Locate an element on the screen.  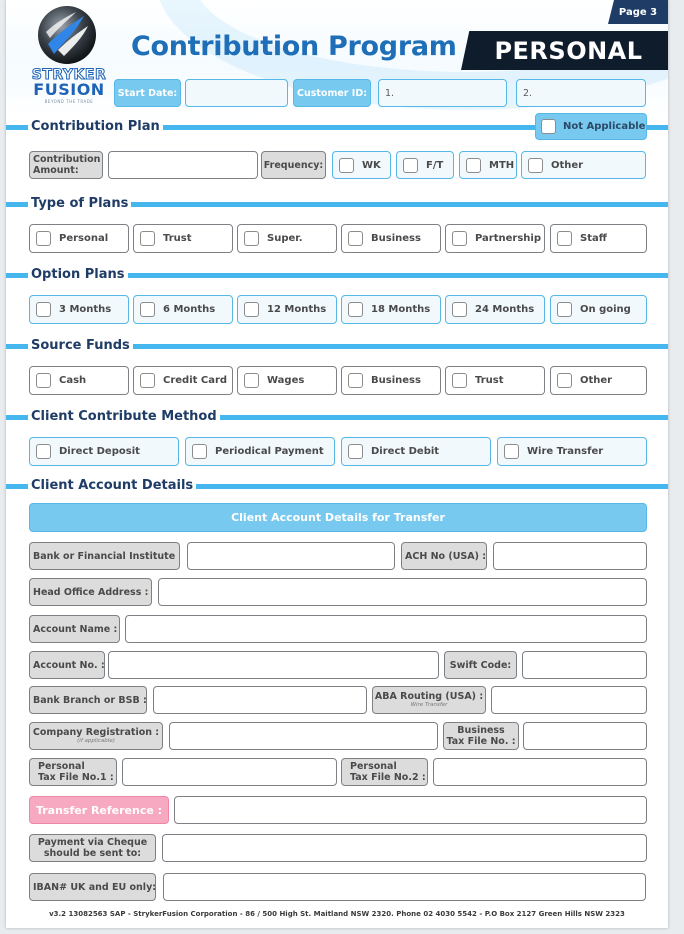
transfer-reference-field is located at coordinates (410, 810).